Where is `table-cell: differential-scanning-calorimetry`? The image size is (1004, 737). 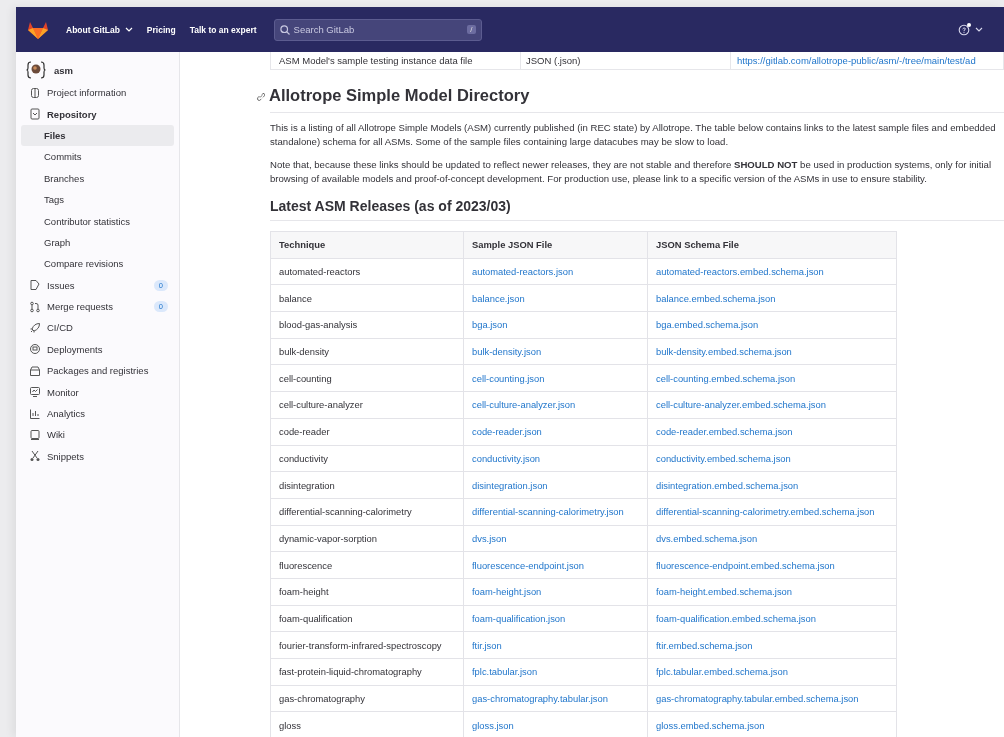
table-cell: differential-scanning-calorimetry is located at coordinates (367, 512).